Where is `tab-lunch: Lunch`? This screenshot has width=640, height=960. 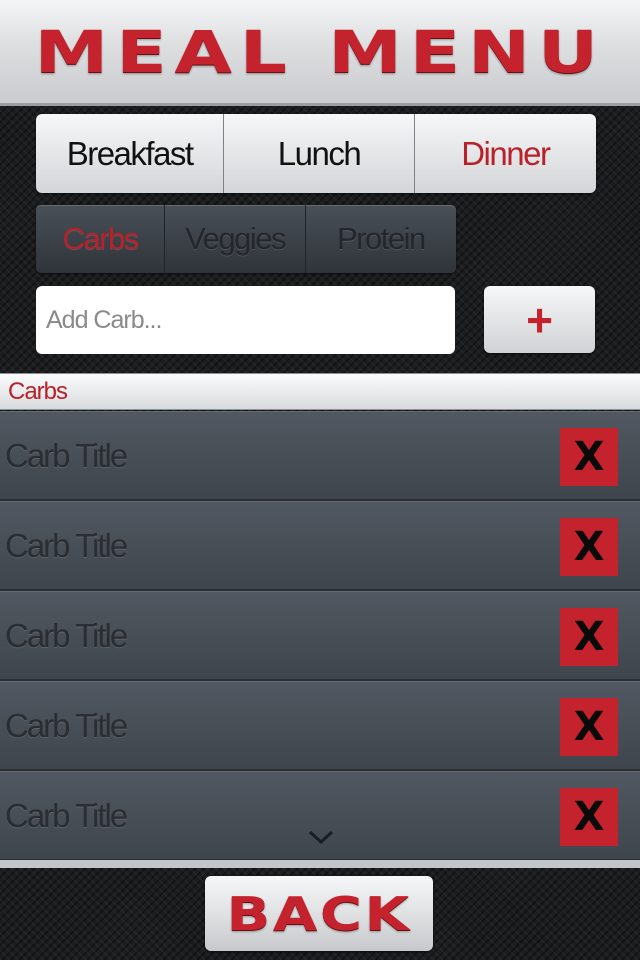
tab-lunch: Lunch is located at coordinates (318, 153).